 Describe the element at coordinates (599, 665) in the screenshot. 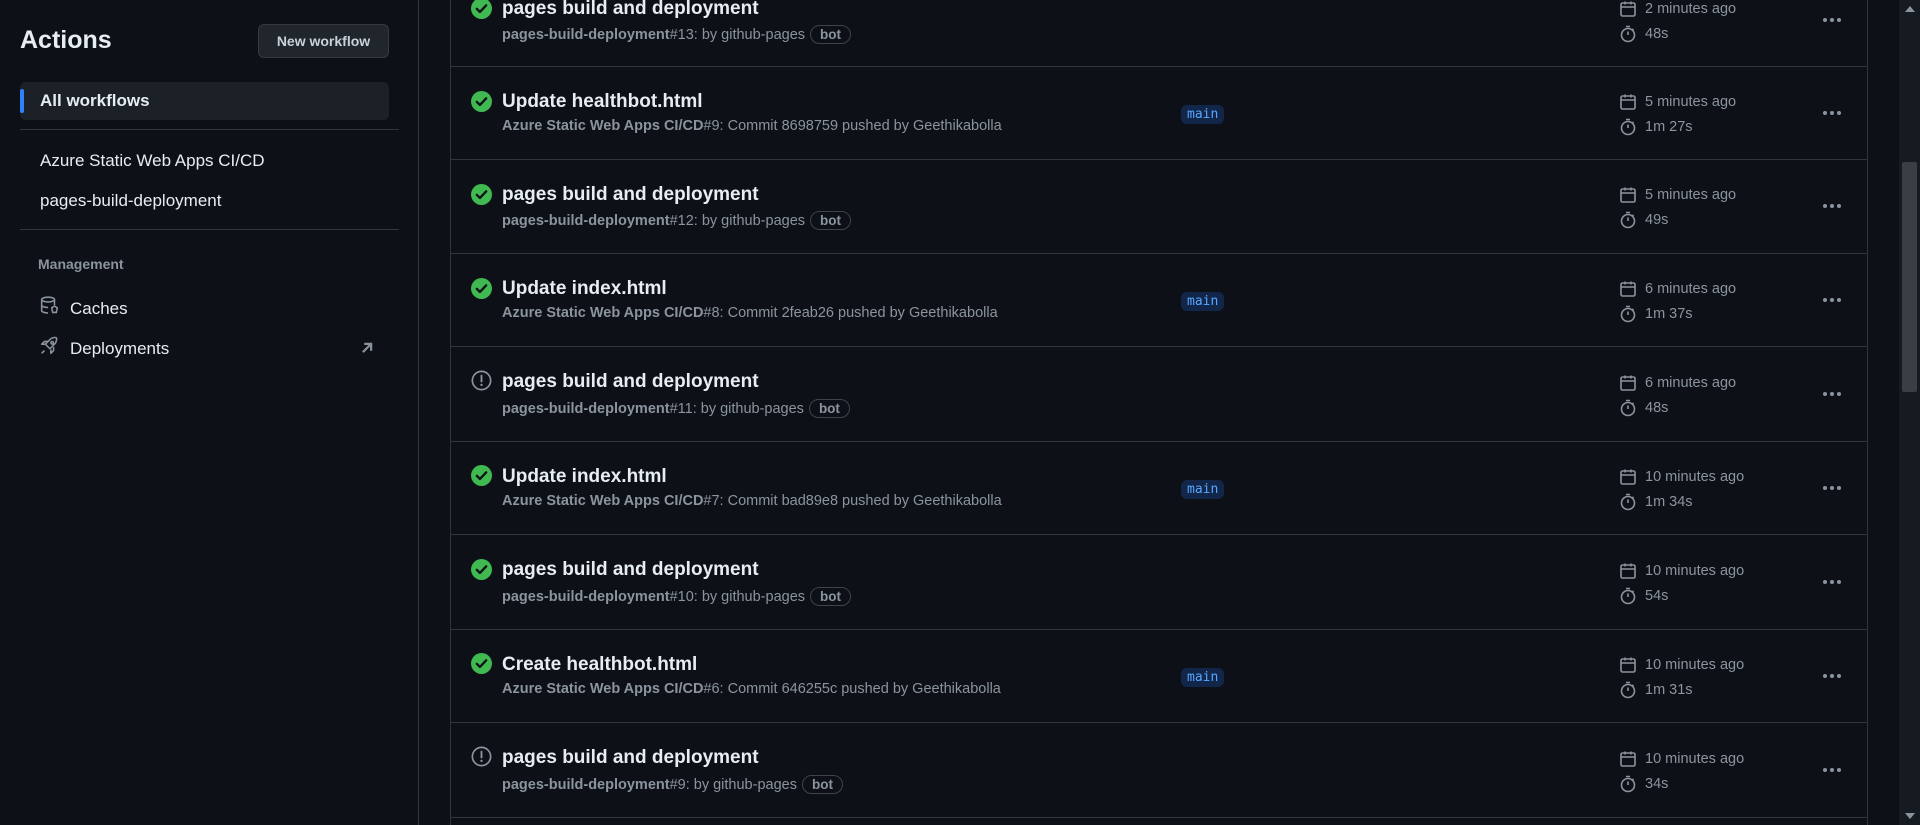

I see `run-title: Create healthbot.html` at that location.